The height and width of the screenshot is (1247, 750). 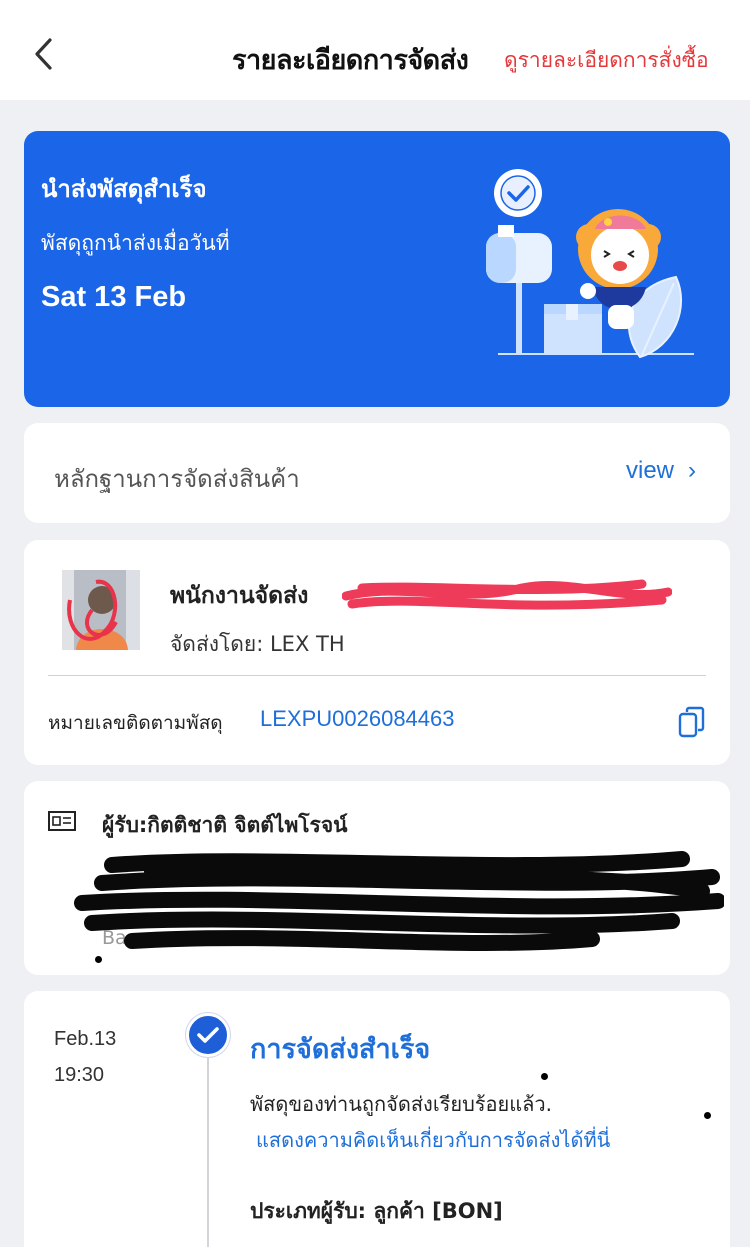 What do you see at coordinates (225, 825) in the screenshot?
I see `recipient-name: ผู้รับ:กิตติชาติ จิตต์ไพโรจน์` at bounding box center [225, 825].